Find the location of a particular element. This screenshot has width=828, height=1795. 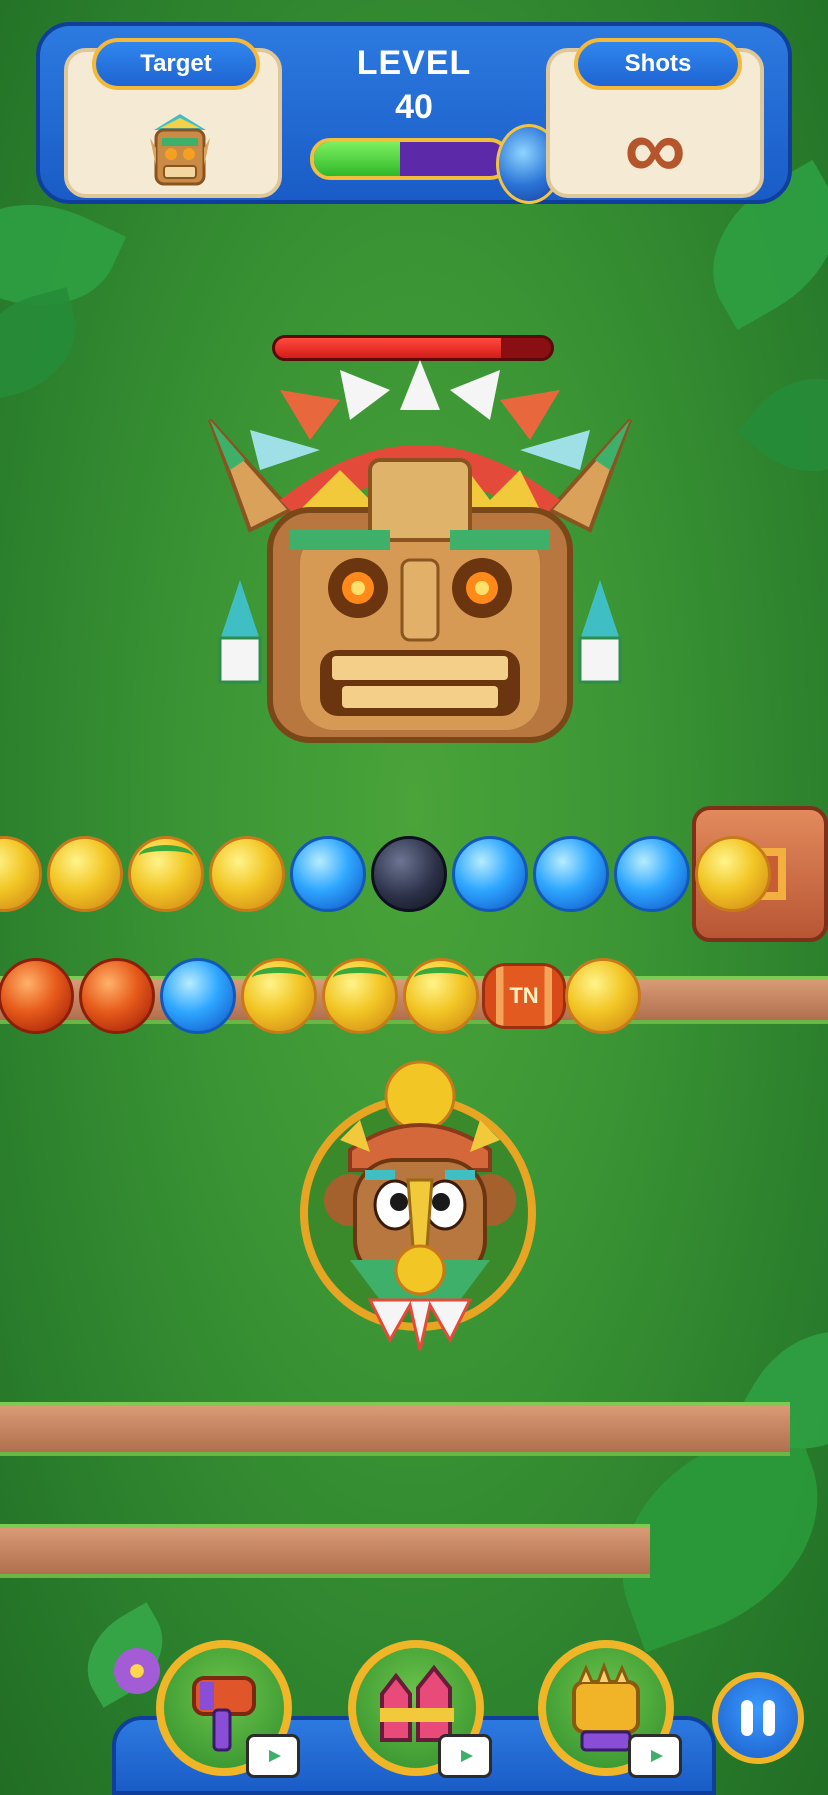

pause-button is located at coordinates (758, 1718).